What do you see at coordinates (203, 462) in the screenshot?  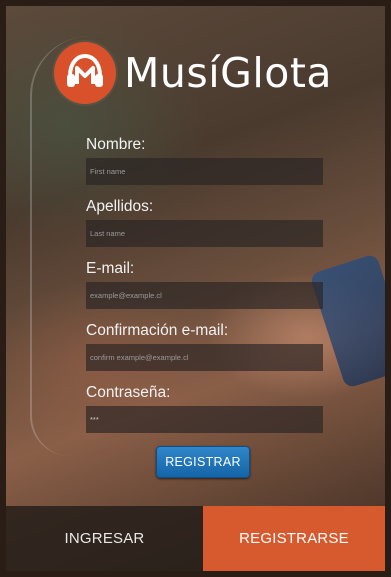 I see `register-submit-button: REGISTRAR` at bounding box center [203, 462].